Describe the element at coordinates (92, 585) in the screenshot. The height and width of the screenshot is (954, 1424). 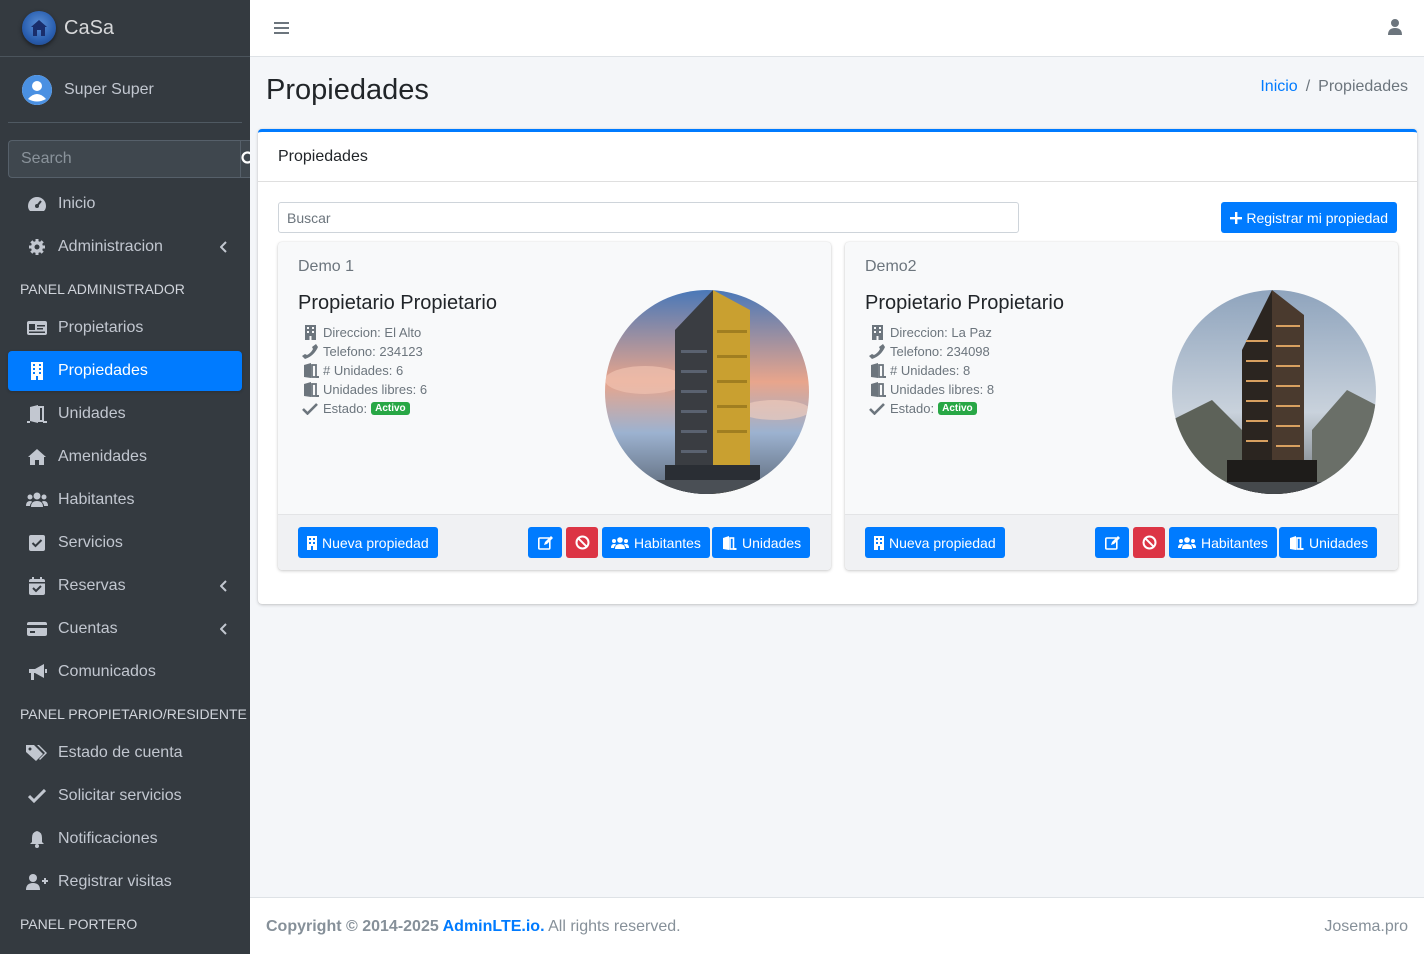
I see `sidebar-item-label: Reservas` at that location.